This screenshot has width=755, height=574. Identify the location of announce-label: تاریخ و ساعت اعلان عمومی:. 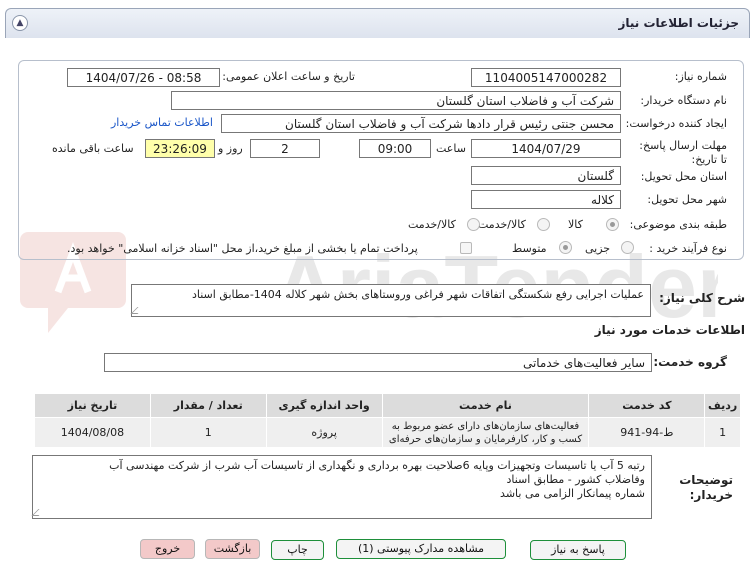
(288, 76).